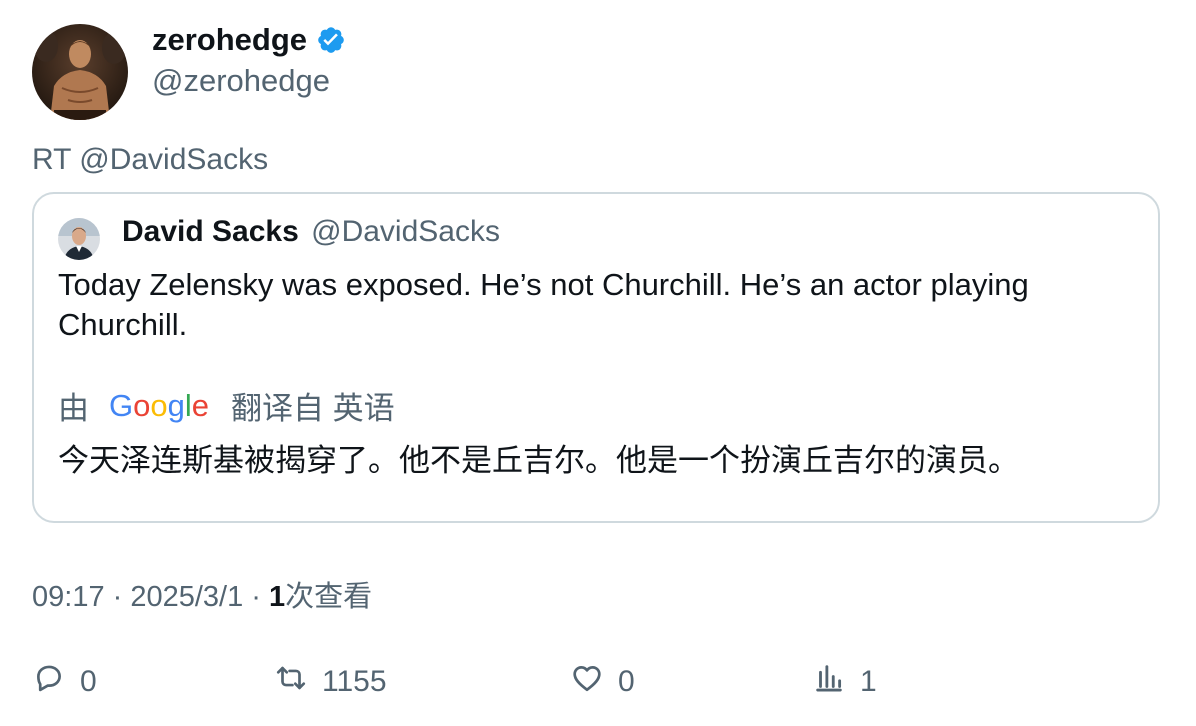  I want to click on author-name-text: zerohedge, so click(230, 39).